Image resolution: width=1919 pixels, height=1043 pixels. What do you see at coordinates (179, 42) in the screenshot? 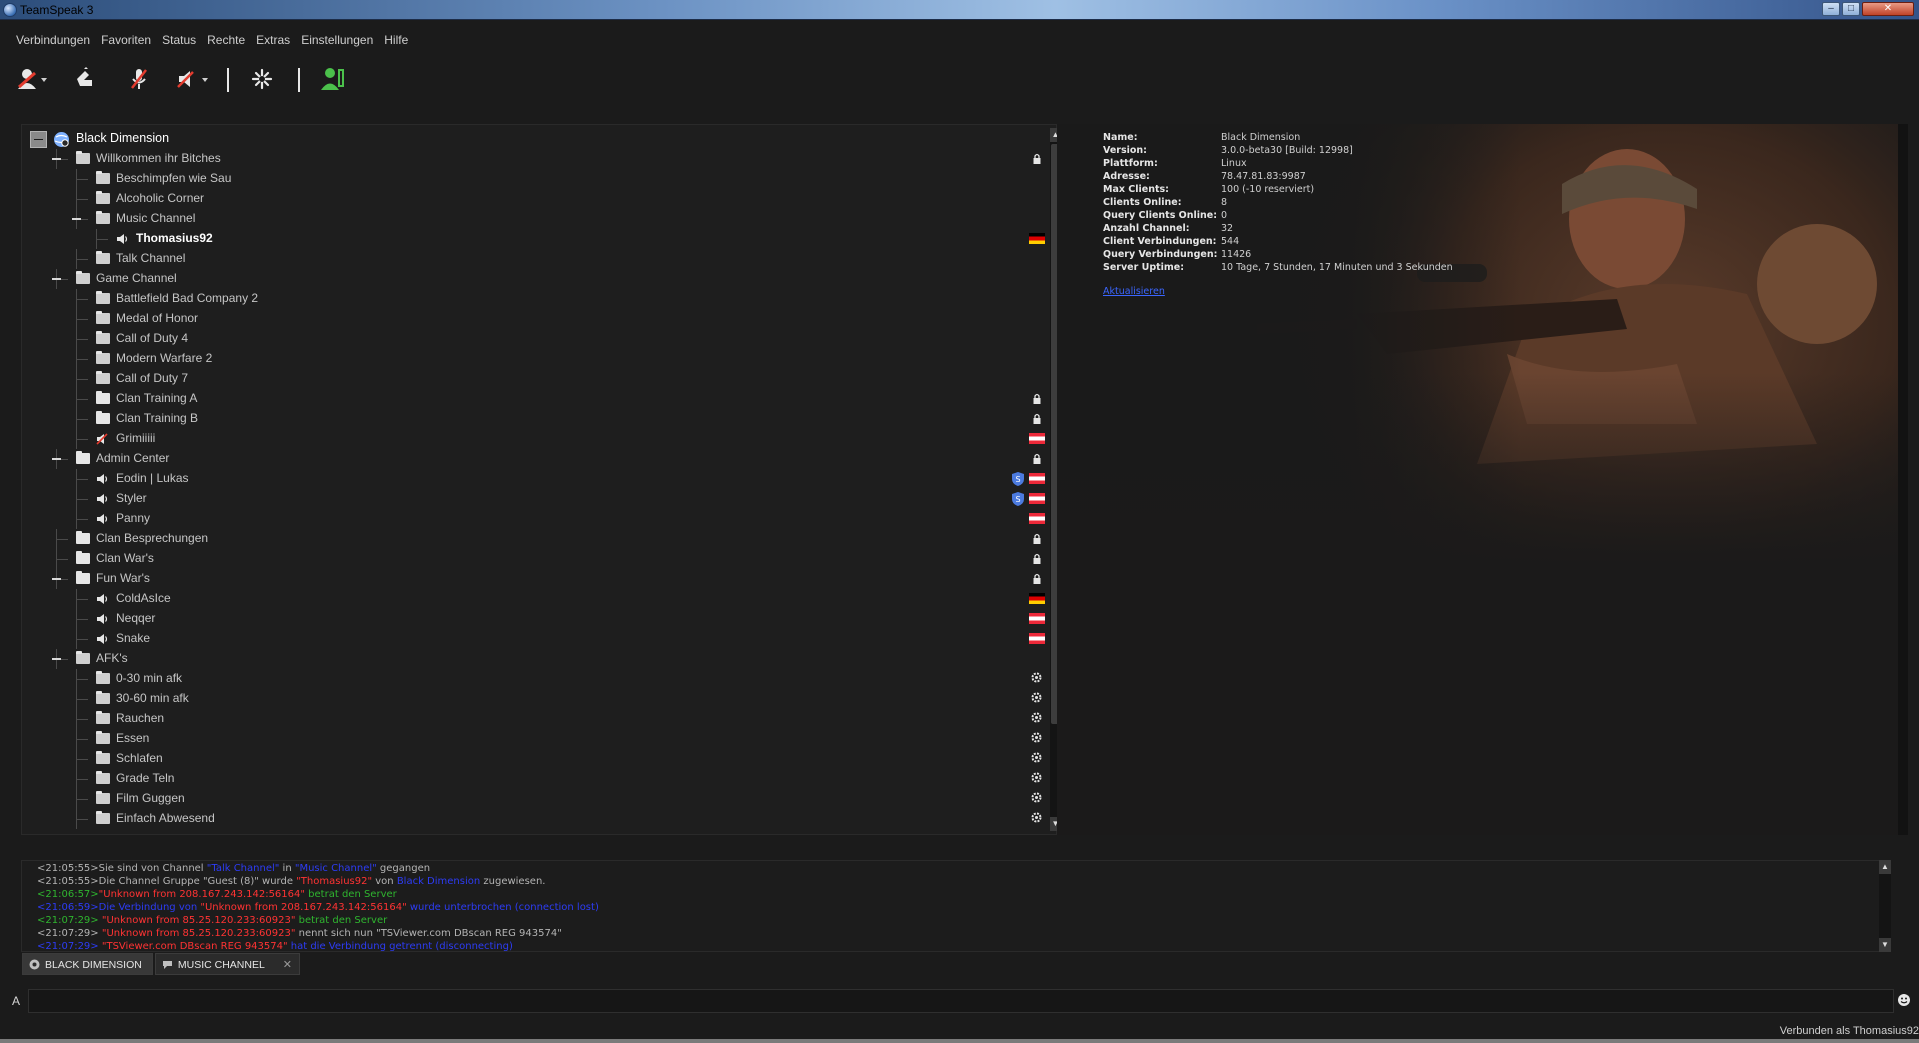
I see `menu-status: Status` at bounding box center [179, 42].